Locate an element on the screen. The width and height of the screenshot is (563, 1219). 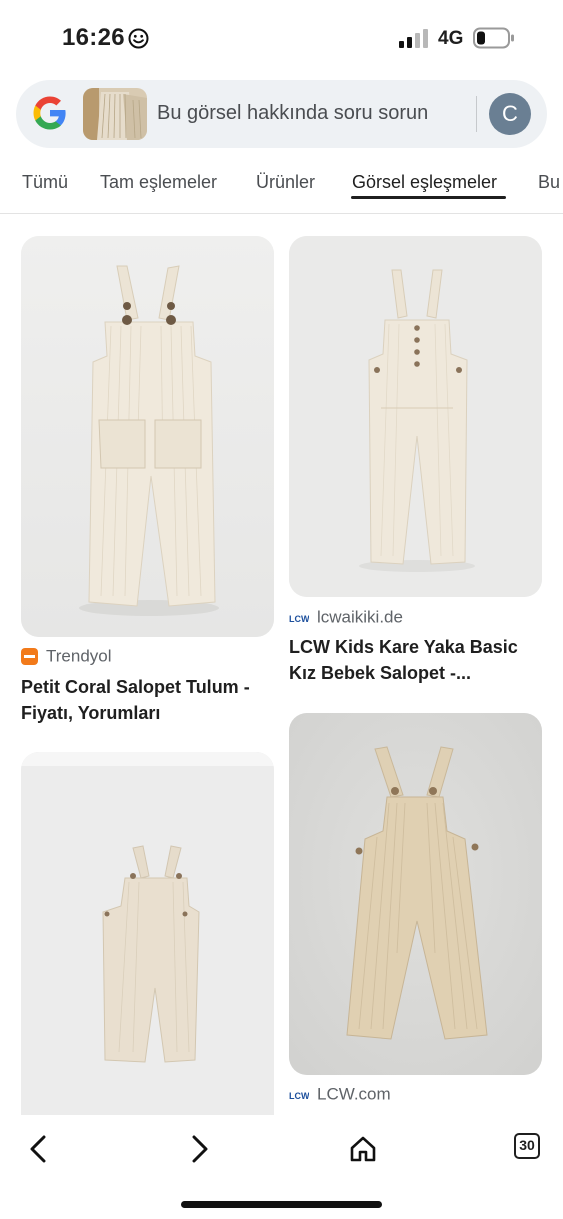
search-bar: Bu görsel hakkında soru sorun C is located at coordinates (281, 114).